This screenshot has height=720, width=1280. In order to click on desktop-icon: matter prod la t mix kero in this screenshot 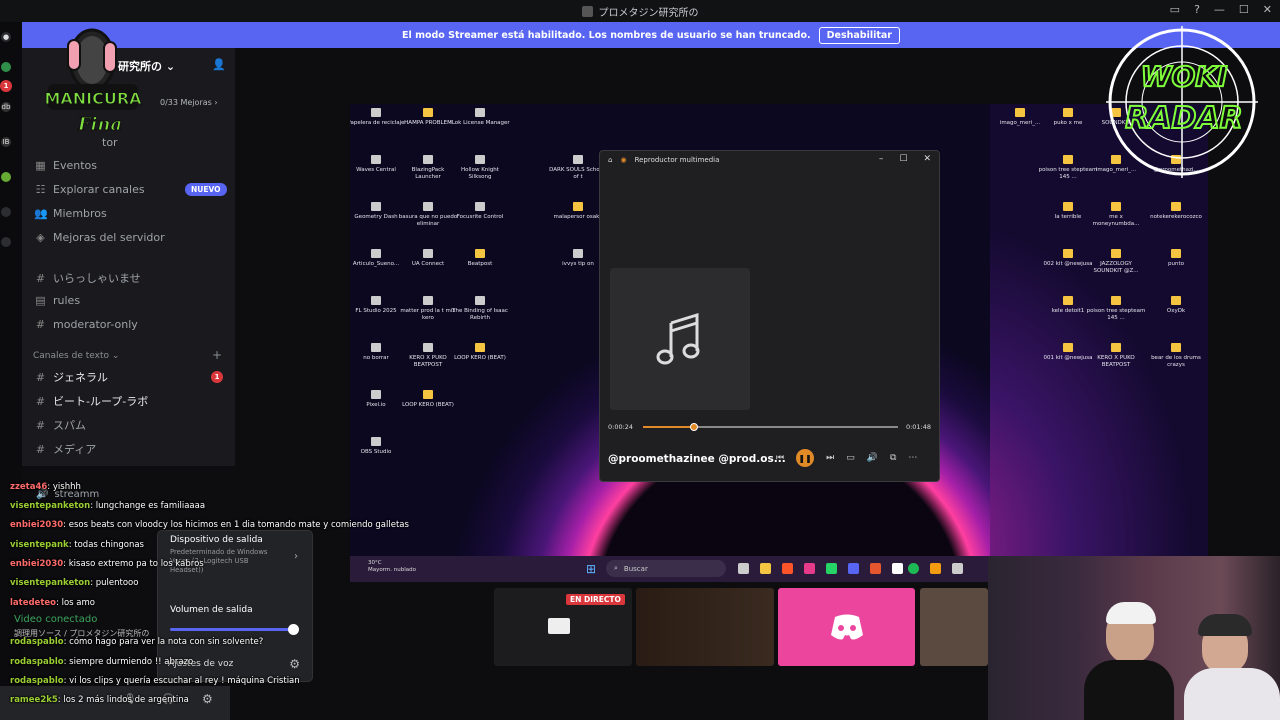, I will do `click(428, 309)`.